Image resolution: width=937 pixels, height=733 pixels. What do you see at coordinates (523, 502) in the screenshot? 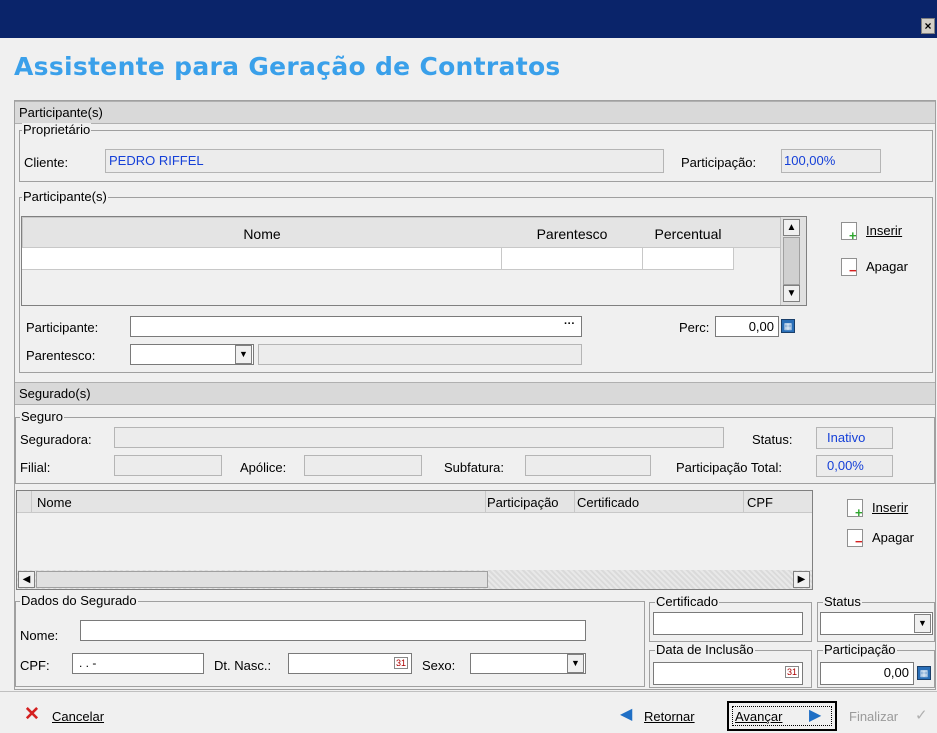
I see `col-participacao: Participação` at bounding box center [523, 502].